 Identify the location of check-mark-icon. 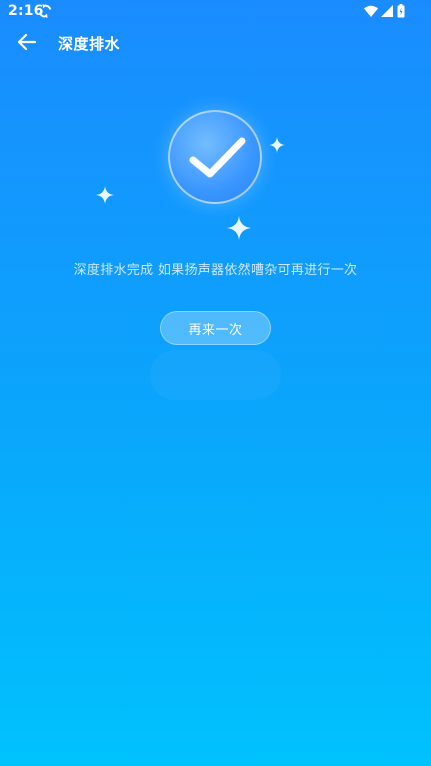
(217, 157).